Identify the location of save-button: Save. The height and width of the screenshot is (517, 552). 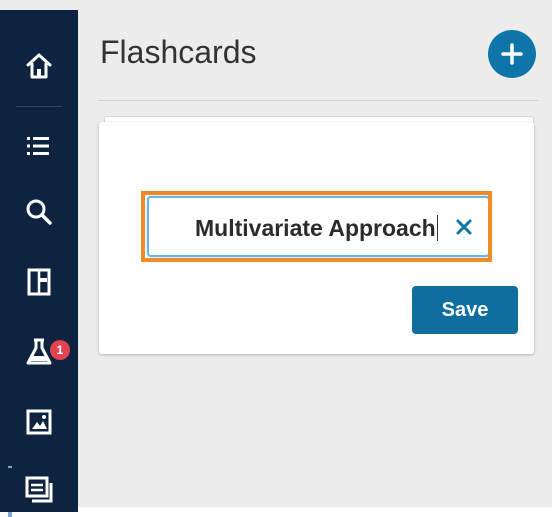
(465, 310).